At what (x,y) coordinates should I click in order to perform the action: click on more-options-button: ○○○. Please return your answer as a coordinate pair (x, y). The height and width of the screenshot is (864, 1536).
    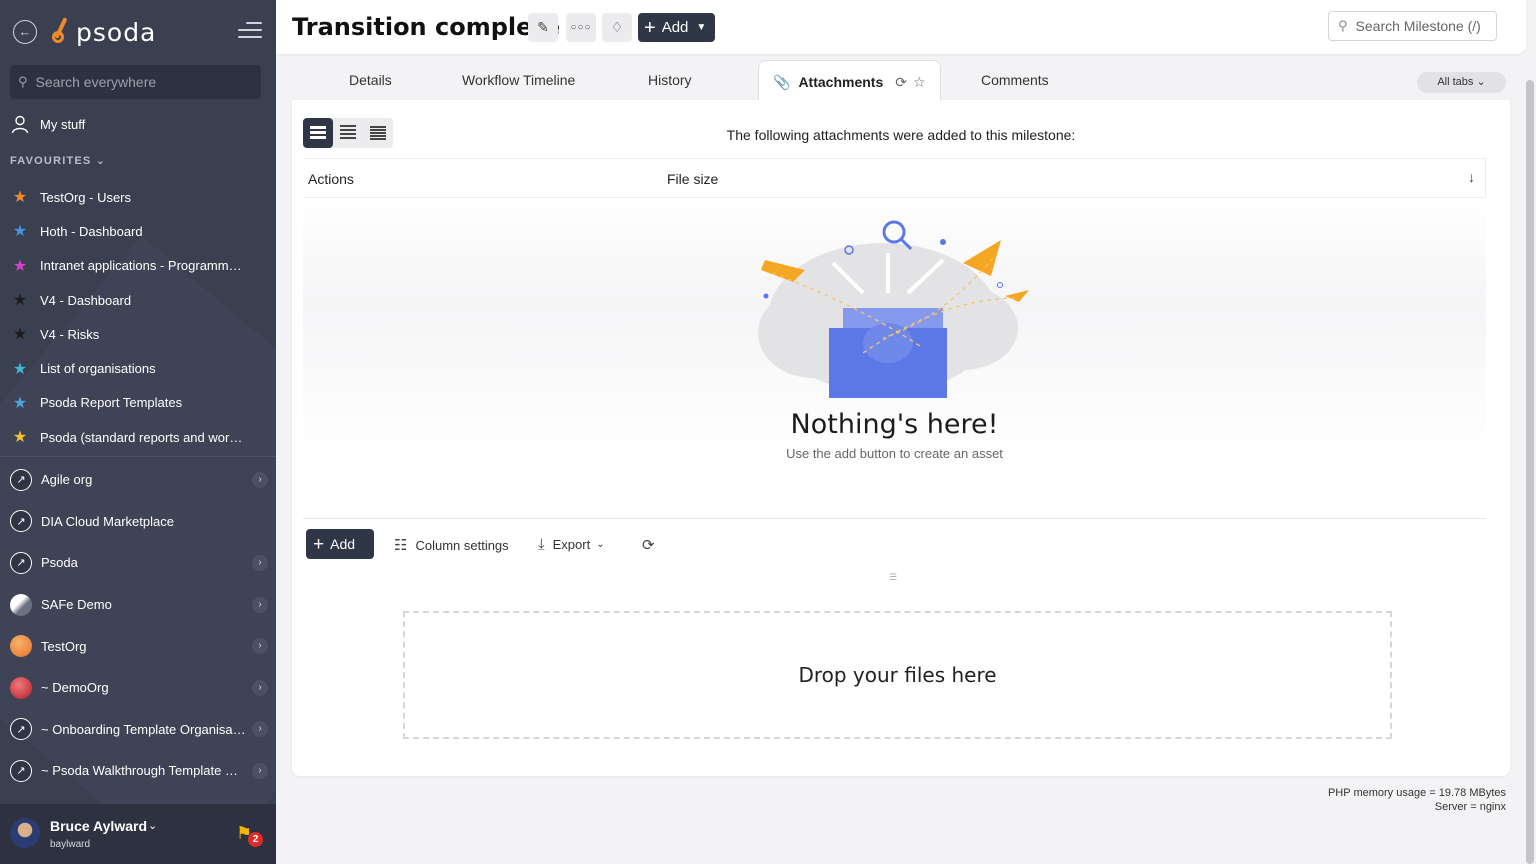
    Looking at the image, I should click on (581, 27).